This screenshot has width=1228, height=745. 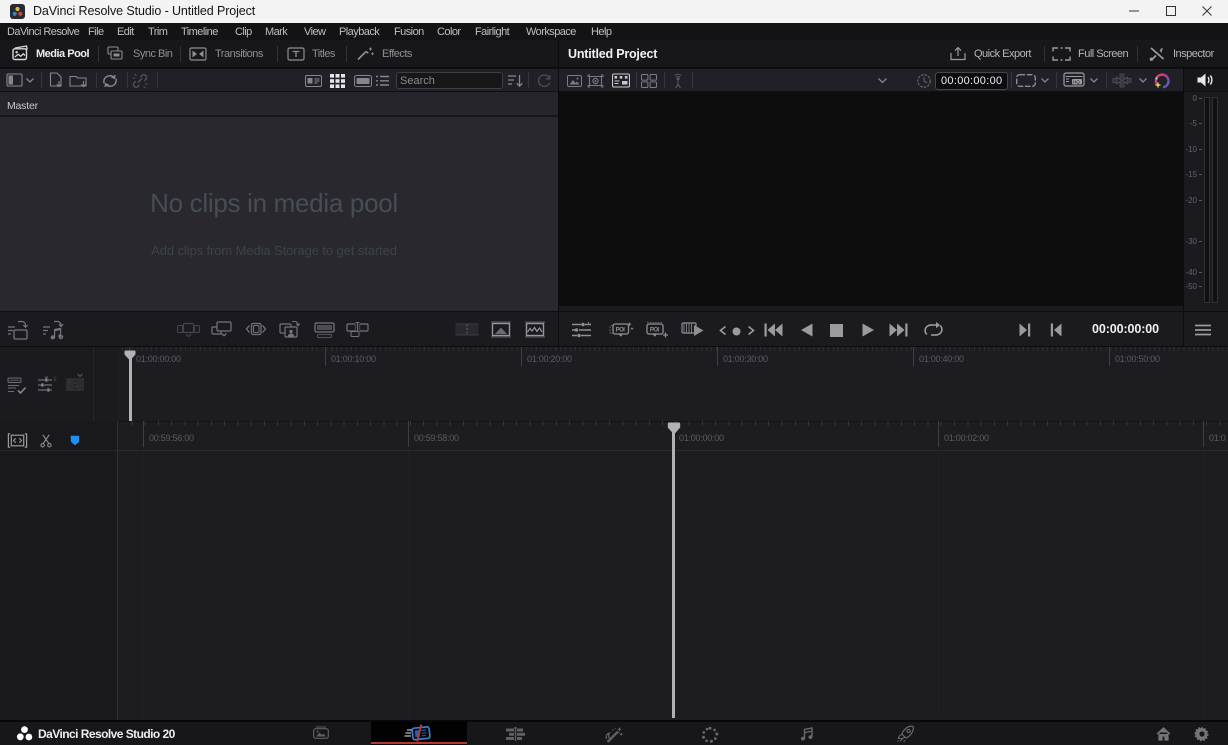 I want to click on svg-text: HQ, so click(x=1076, y=82).